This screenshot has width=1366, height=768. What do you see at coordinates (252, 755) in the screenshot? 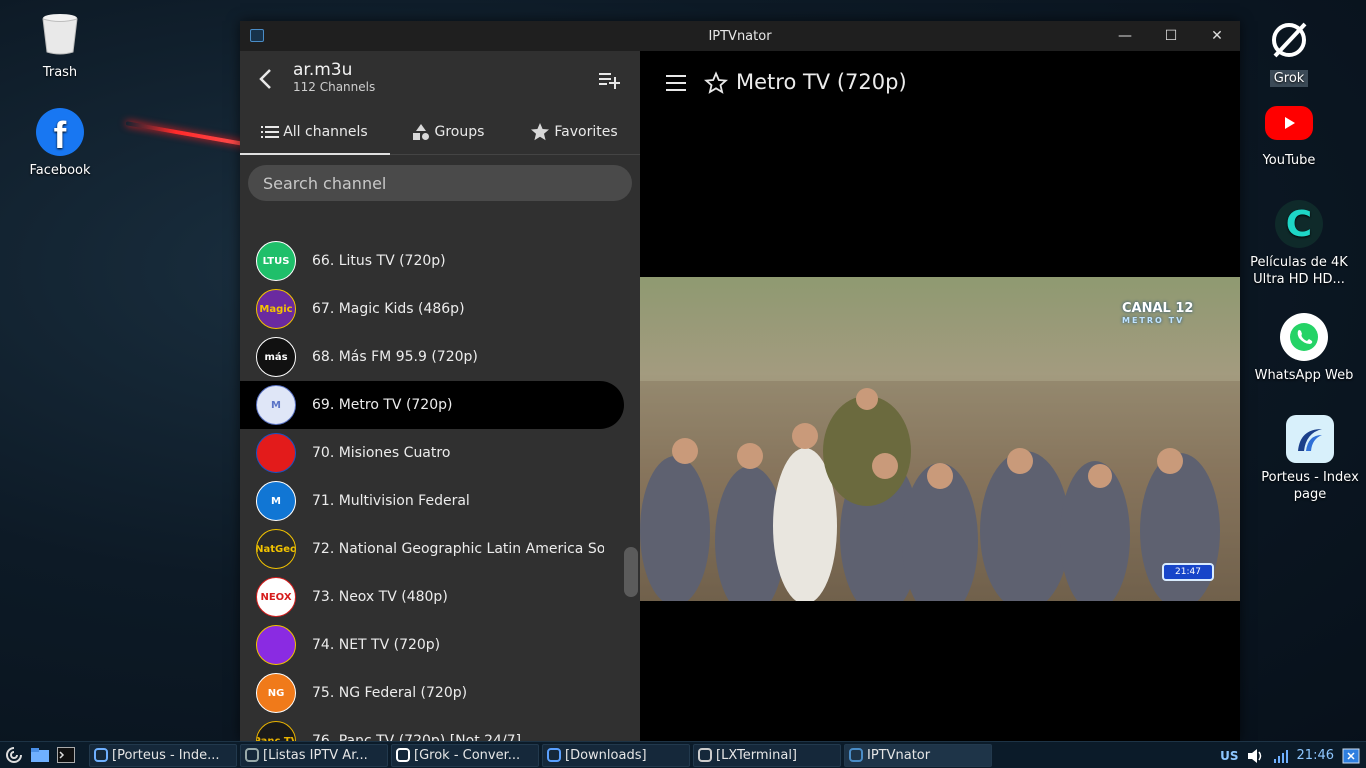
I see `globe-icon` at bounding box center [252, 755].